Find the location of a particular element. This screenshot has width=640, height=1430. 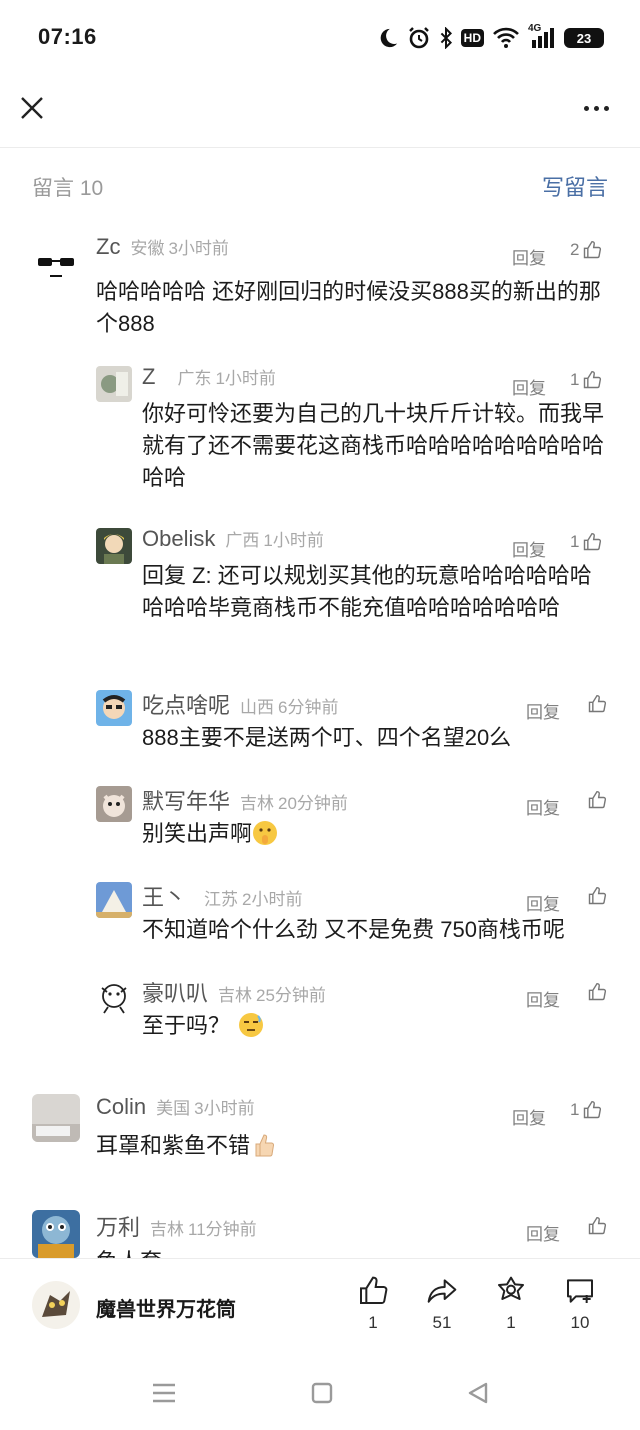

like-button: 2 is located at coordinates (586, 250).